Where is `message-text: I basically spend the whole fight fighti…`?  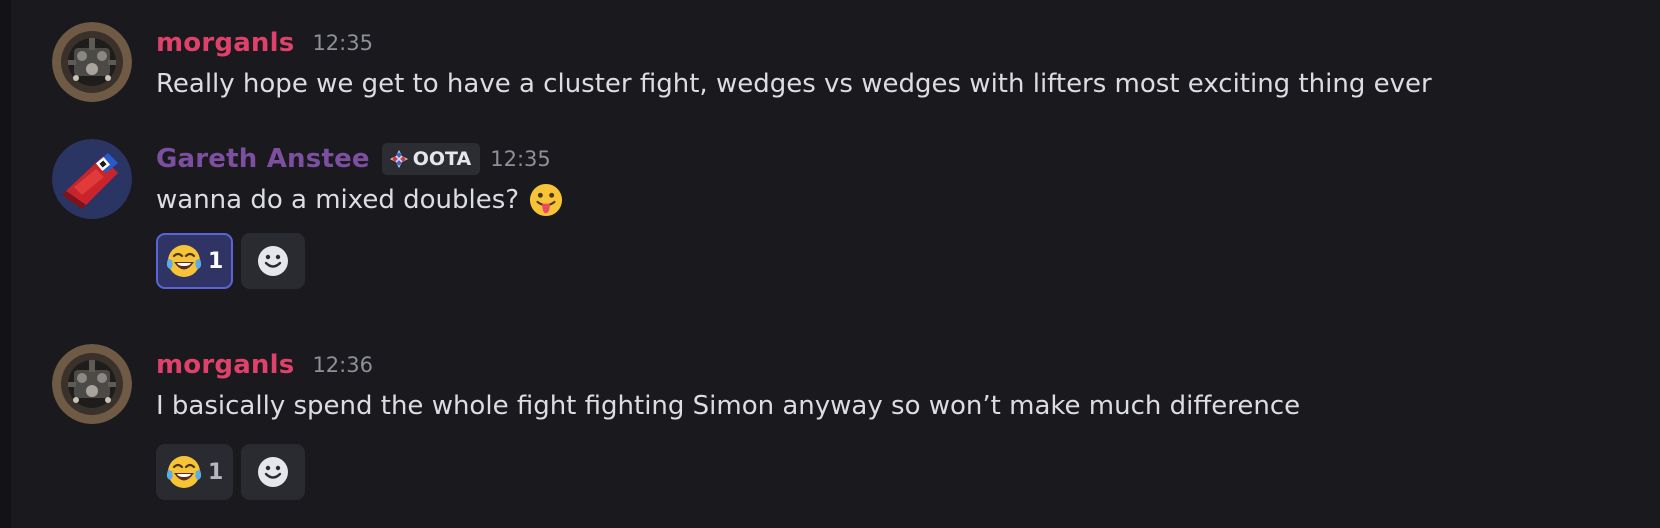
message-text: I basically spend the whole fight fighti… is located at coordinates (728, 406).